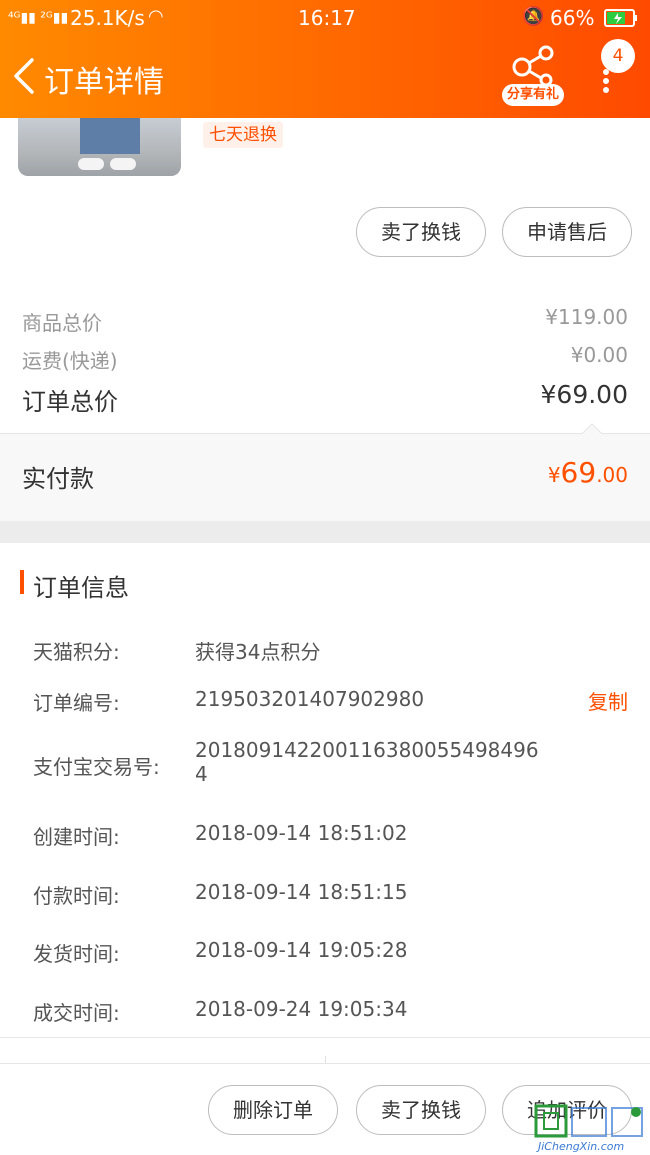  Describe the element at coordinates (58, 479) in the screenshot. I see `actual-paid-label: 实付款` at that location.